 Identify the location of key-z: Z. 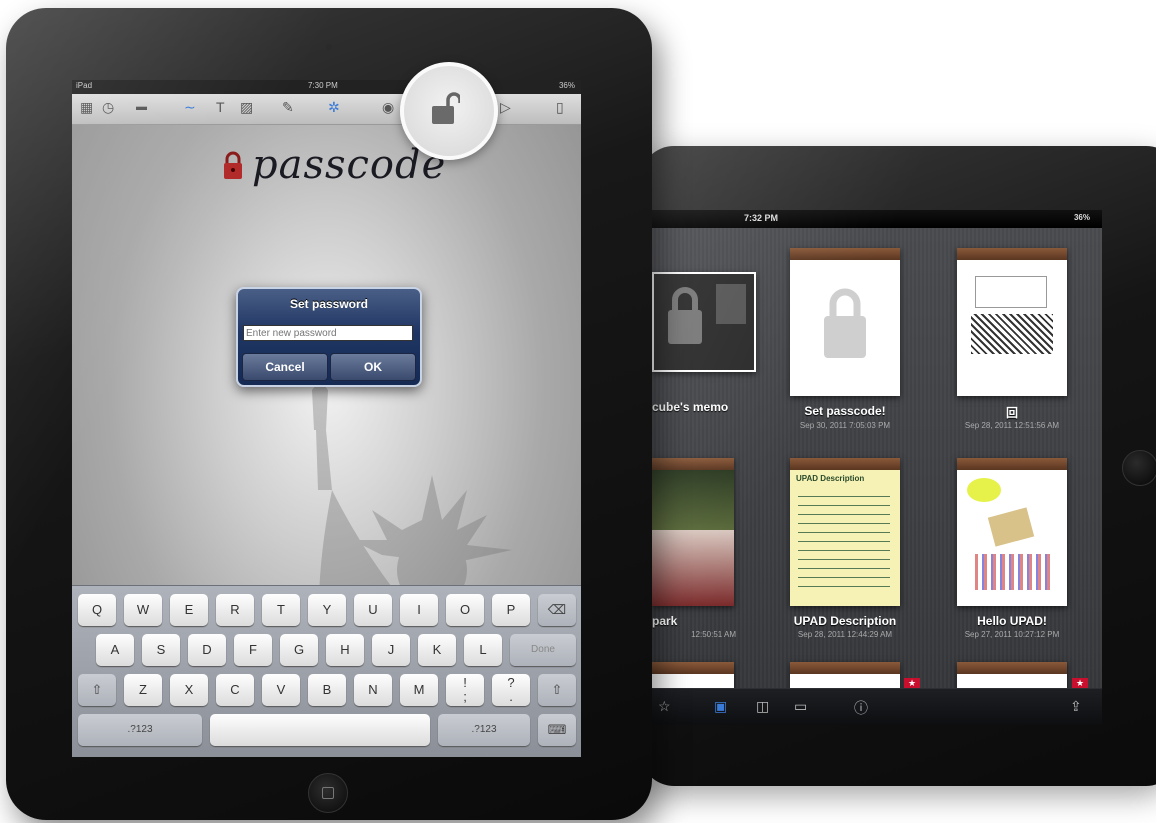
(143, 690).